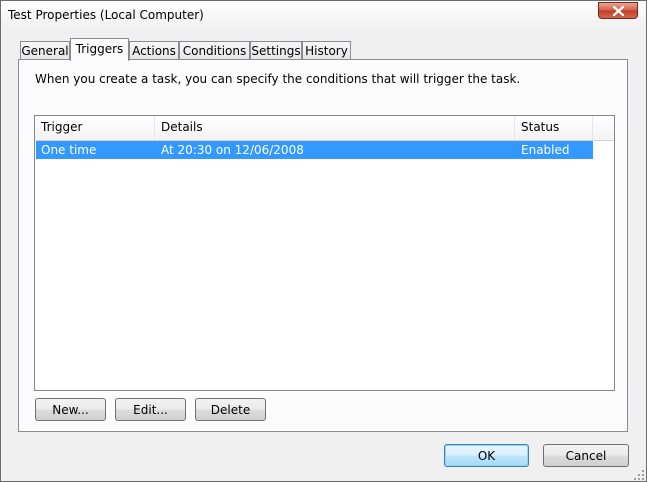  What do you see at coordinates (323, 15) in the screenshot?
I see `title-bar: Test Properties (Local Computer)` at bounding box center [323, 15].